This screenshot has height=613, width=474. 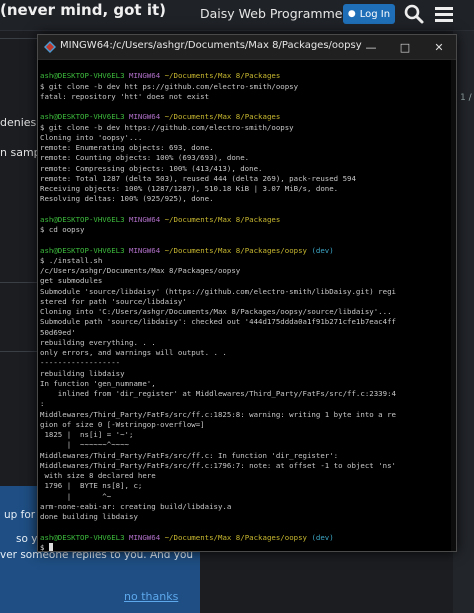 I want to click on maximize-button: □, so click(x=405, y=47).